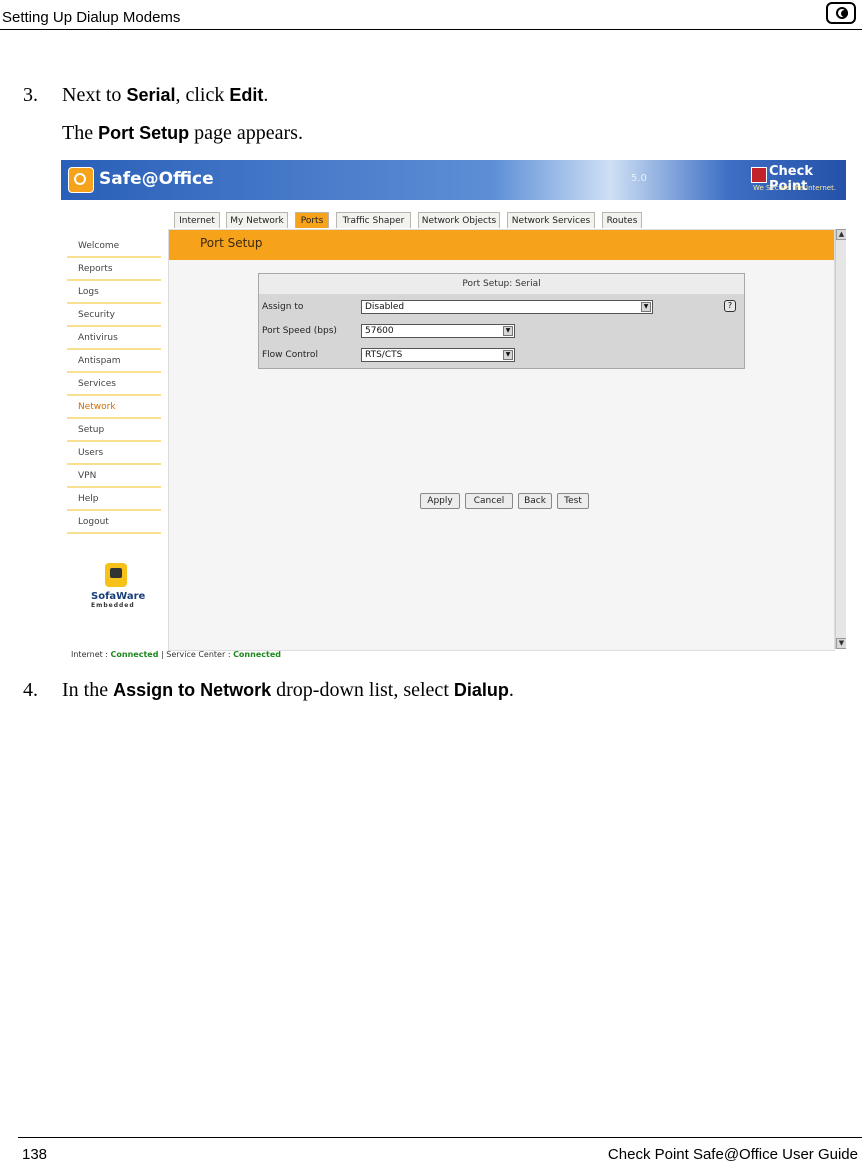  I want to click on service-center-value: Connected, so click(257, 654).